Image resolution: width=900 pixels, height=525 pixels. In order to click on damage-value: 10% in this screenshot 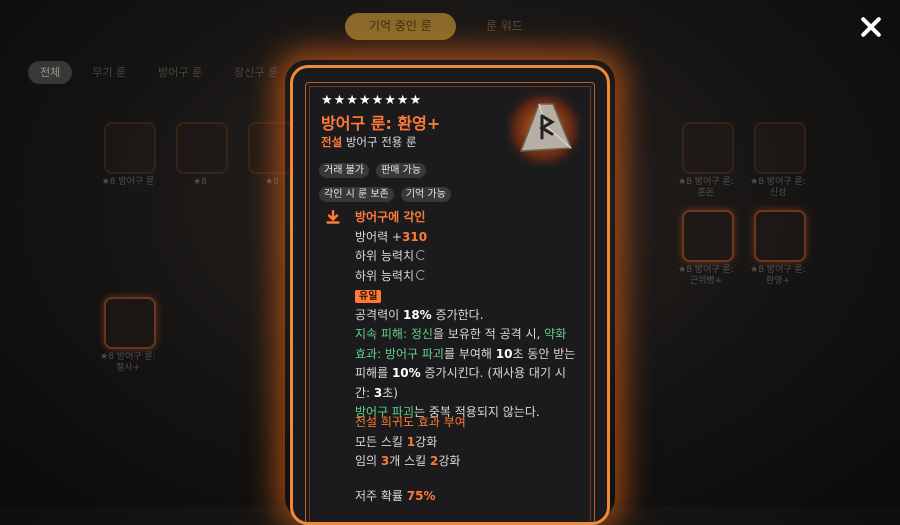, I will do `click(406, 373)`.